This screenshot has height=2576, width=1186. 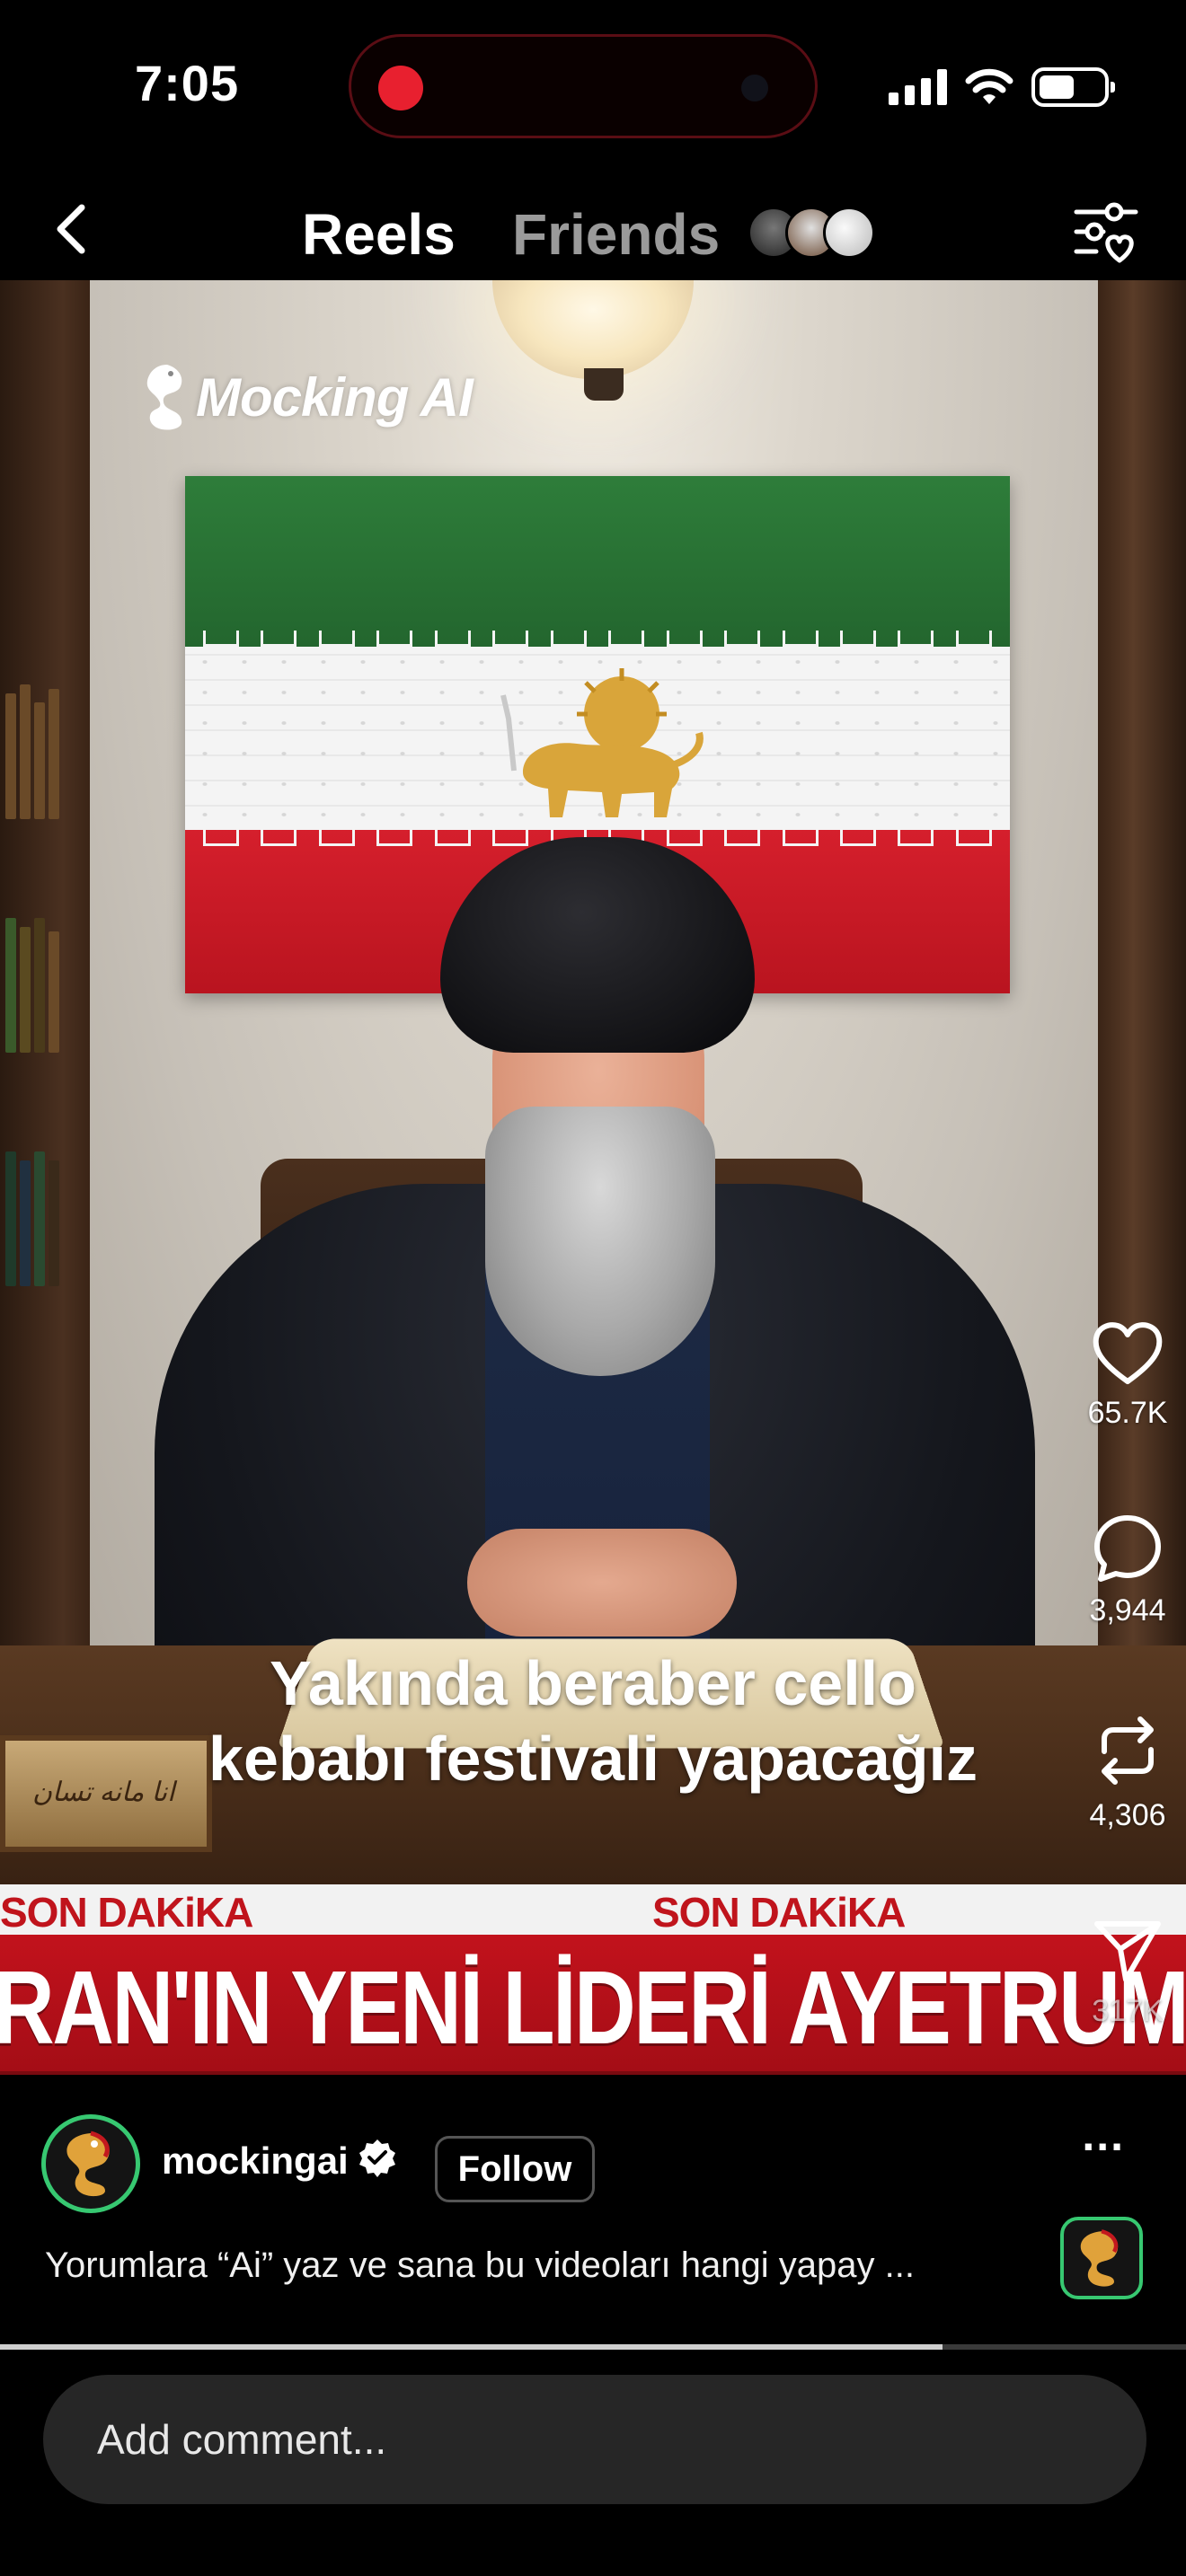 I want to click on comment-button: 3,944, so click(x=1127, y=1570).